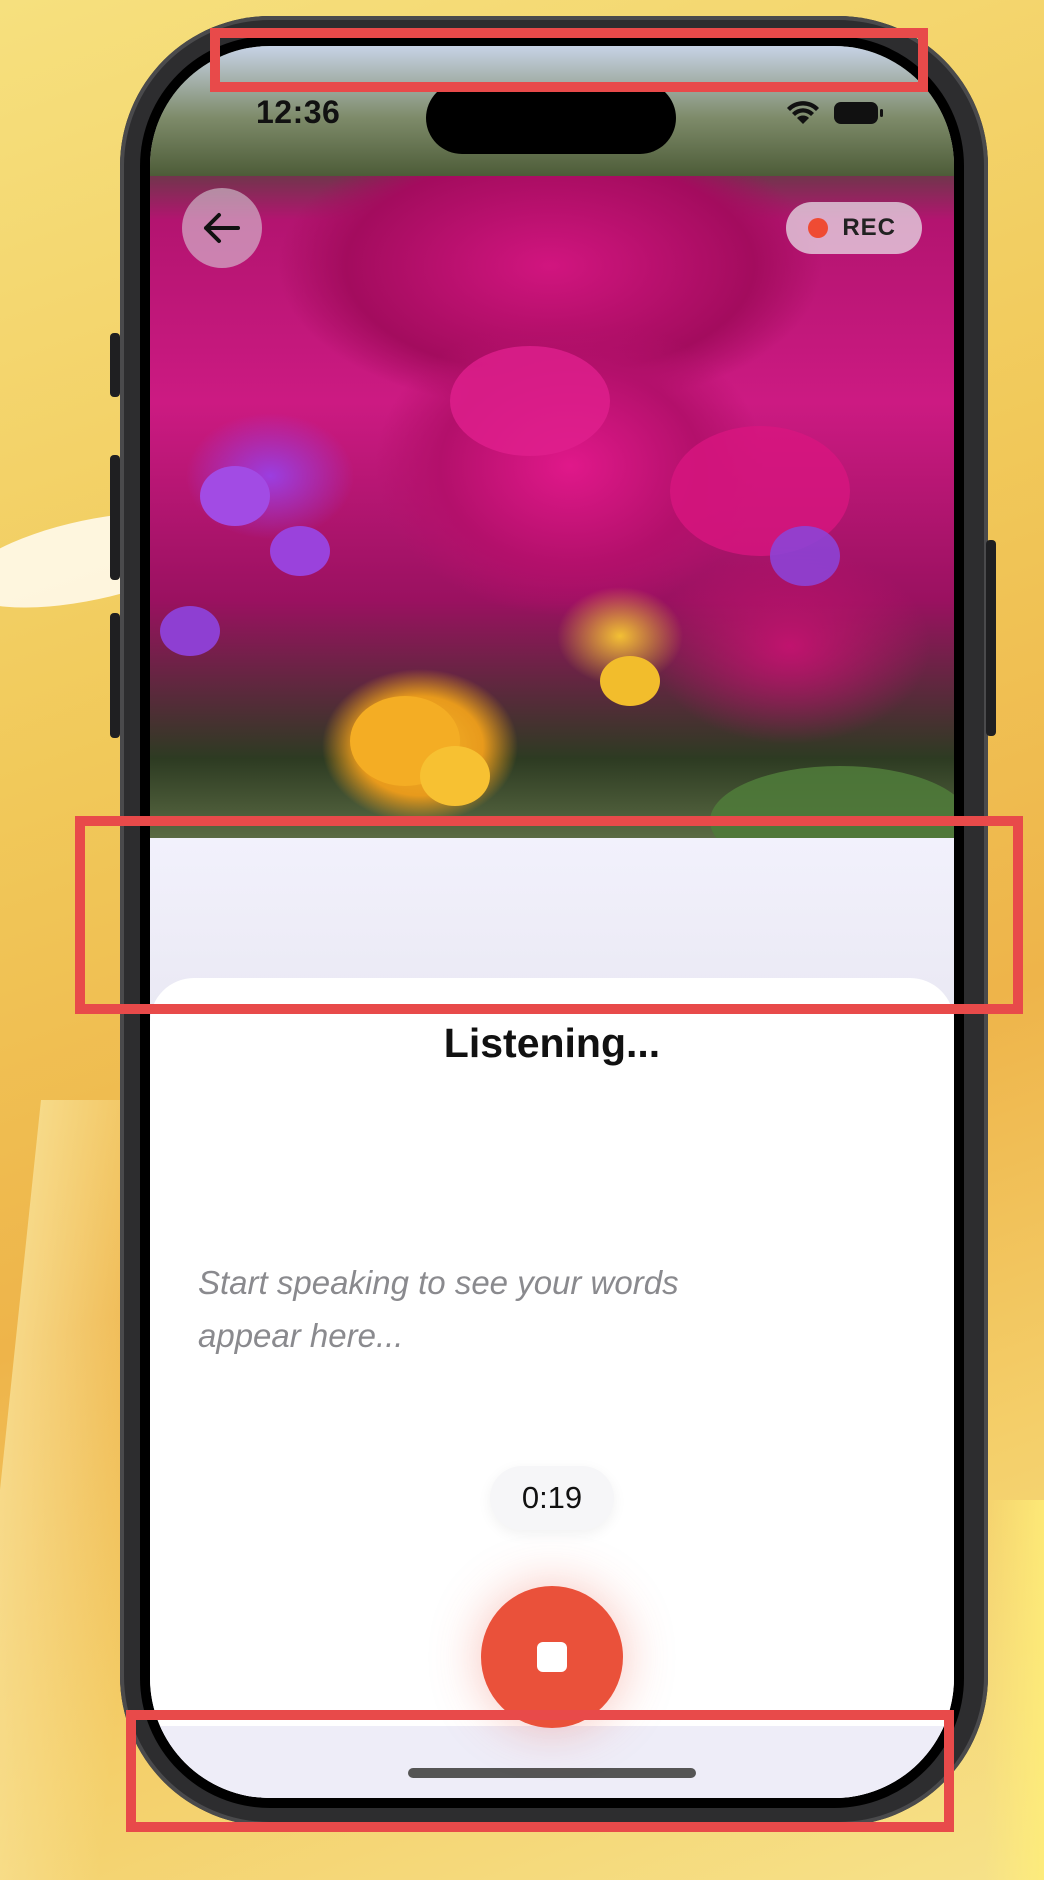 Image resolution: width=1044 pixels, height=1880 pixels. Describe the element at coordinates (818, 228) in the screenshot. I see `recording-dot-icon` at that location.